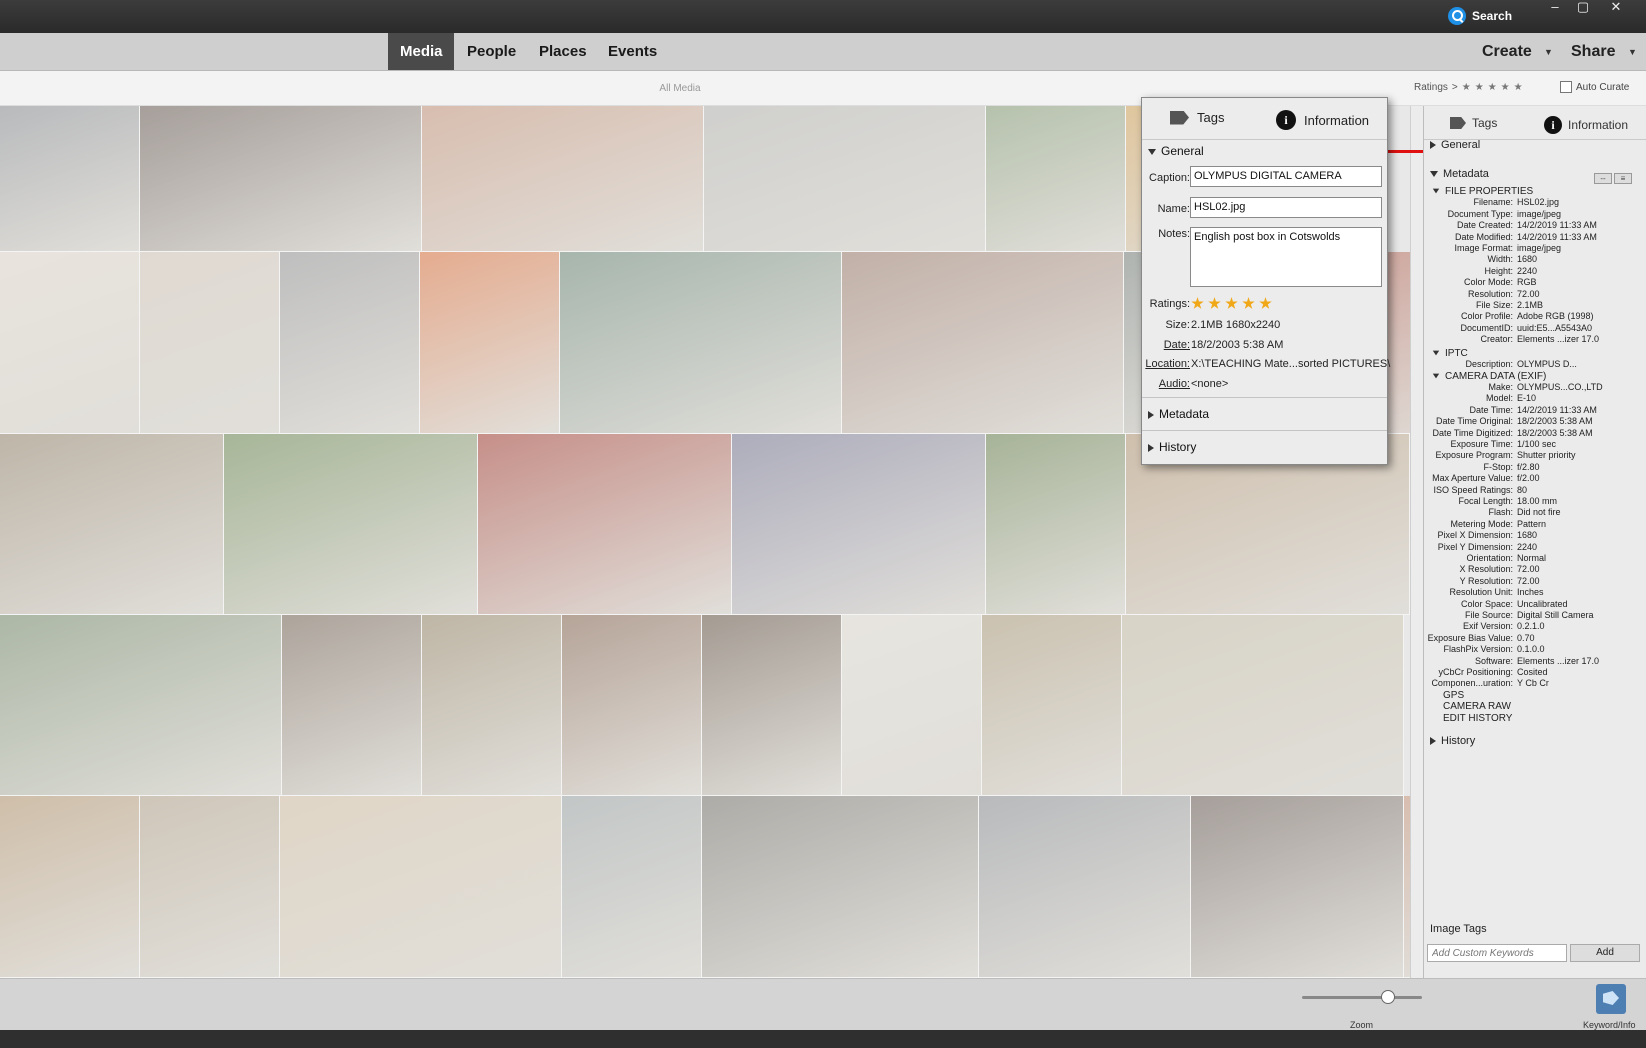 Image resolution: width=1646 pixels, height=1048 pixels. Describe the element at coordinates (1566, 87) in the screenshot. I see `auto-curate-checkbox` at that location.